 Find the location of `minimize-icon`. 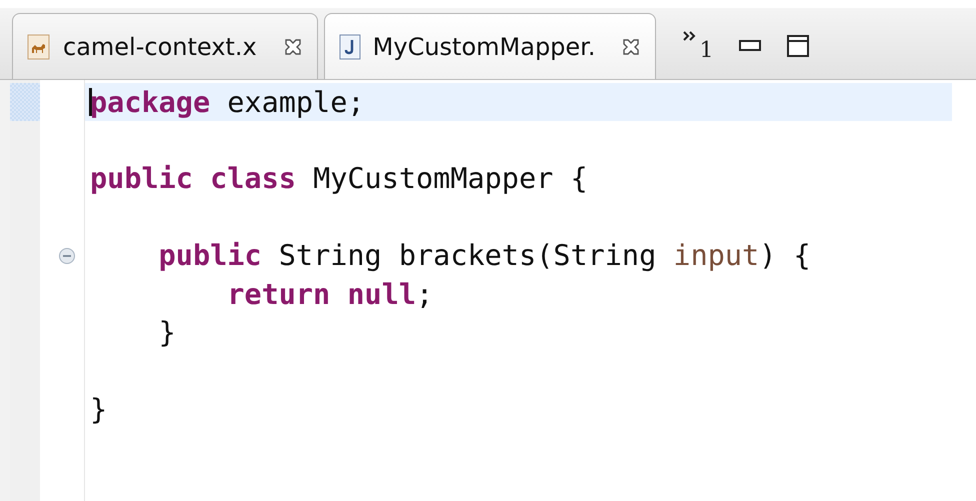

minimize-icon is located at coordinates (750, 46).